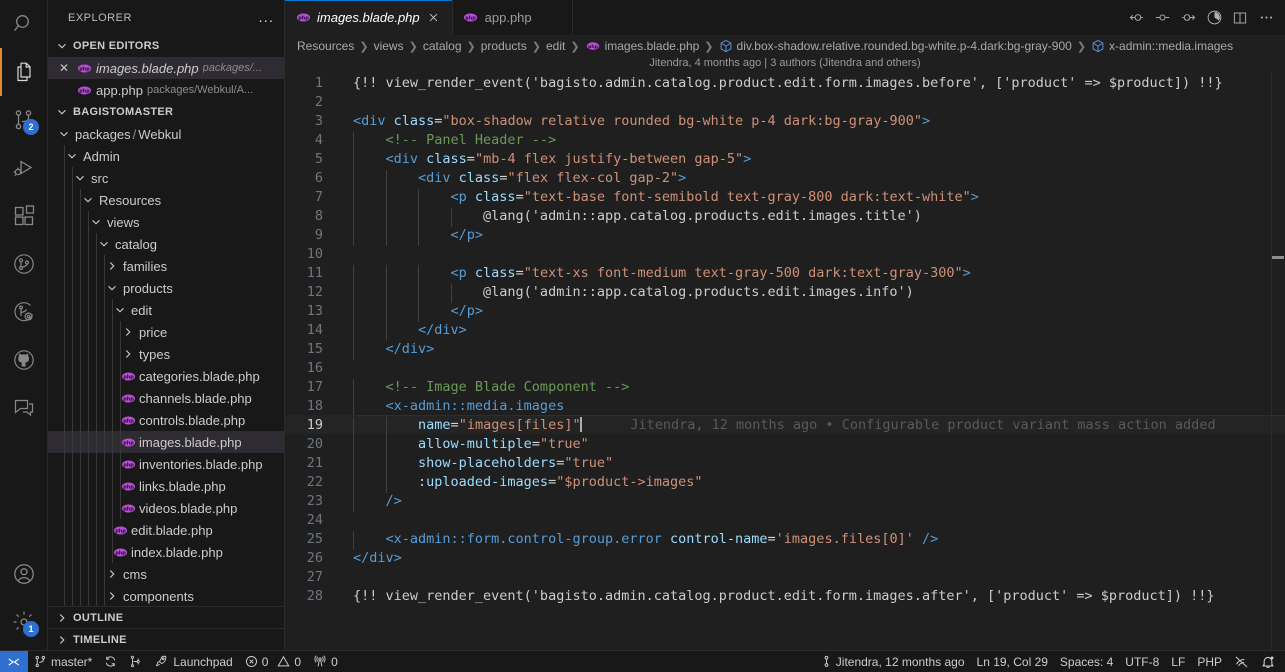  What do you see at coordinates (166, 376) in the screenshot?
I see `tree-file-categories-blade-php: php categories.blade.php` at bounding box center [166, 376].